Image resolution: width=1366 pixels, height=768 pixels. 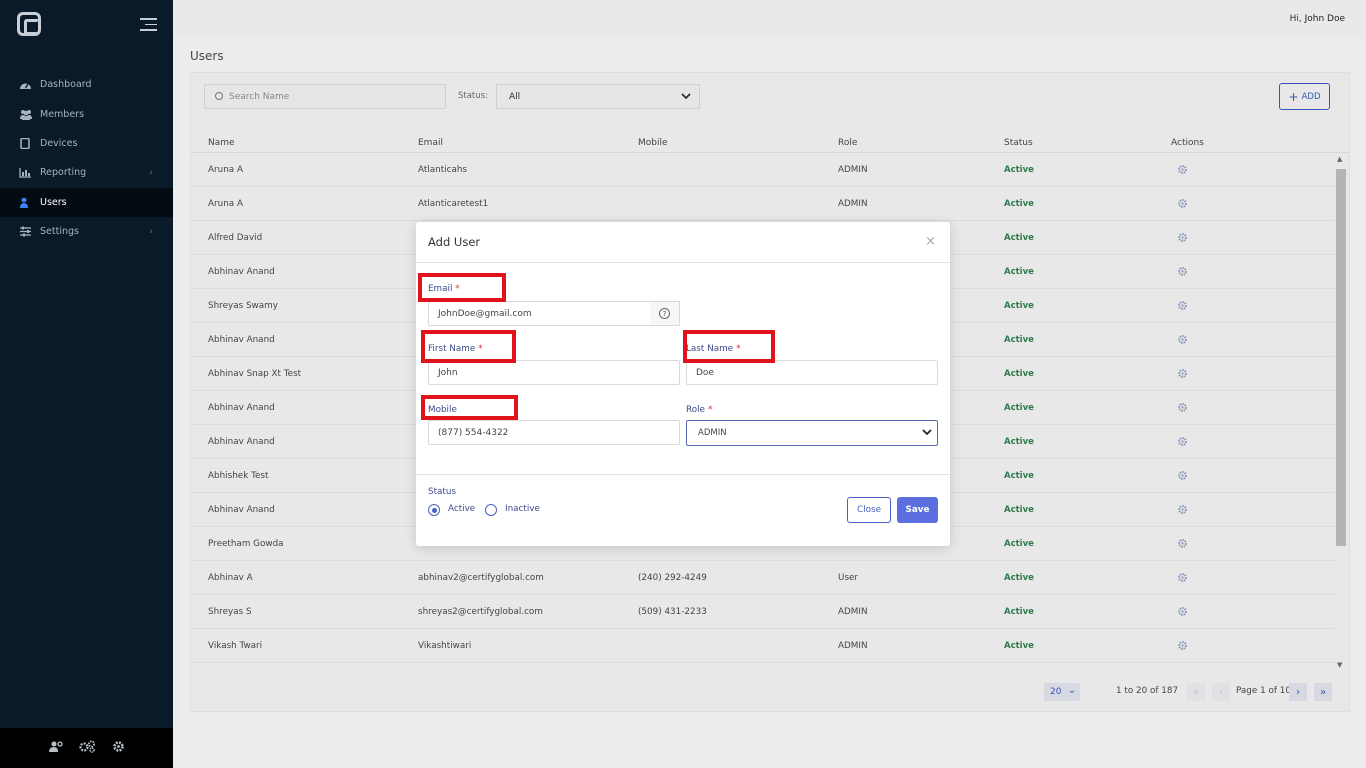 What do you see at coordinates (705, 372) in the screenshot?
I see `last-name-value: Doe` at bounding box center [705, 372].